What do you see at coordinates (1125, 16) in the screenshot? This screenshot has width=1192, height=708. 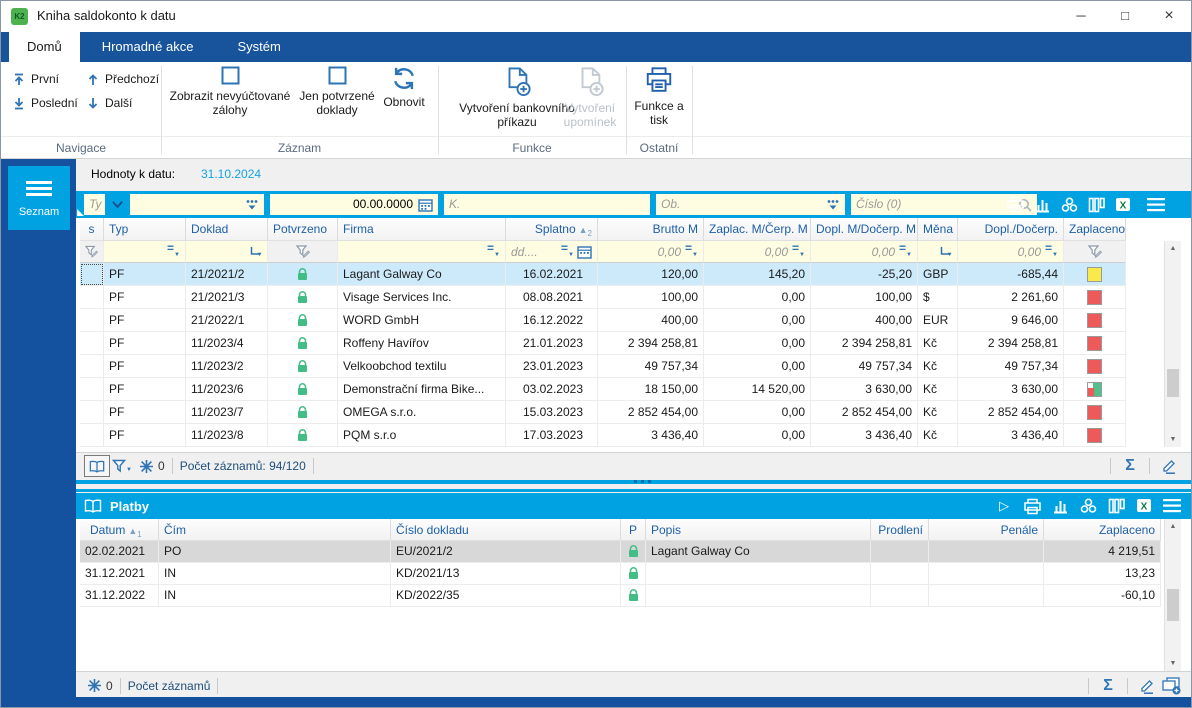 I see `maximize-button: □` at bounding box center [1125, 16].